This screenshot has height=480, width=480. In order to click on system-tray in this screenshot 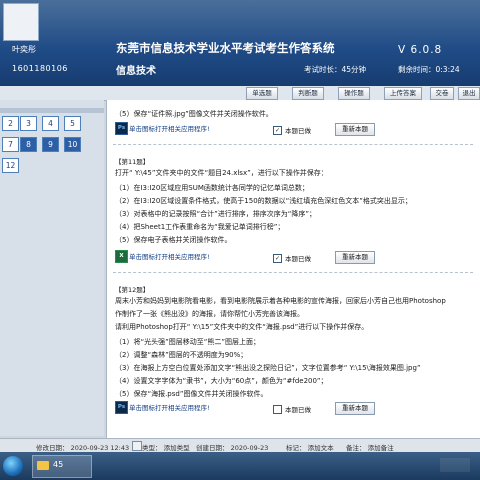, I will do `click(455, 465)`.